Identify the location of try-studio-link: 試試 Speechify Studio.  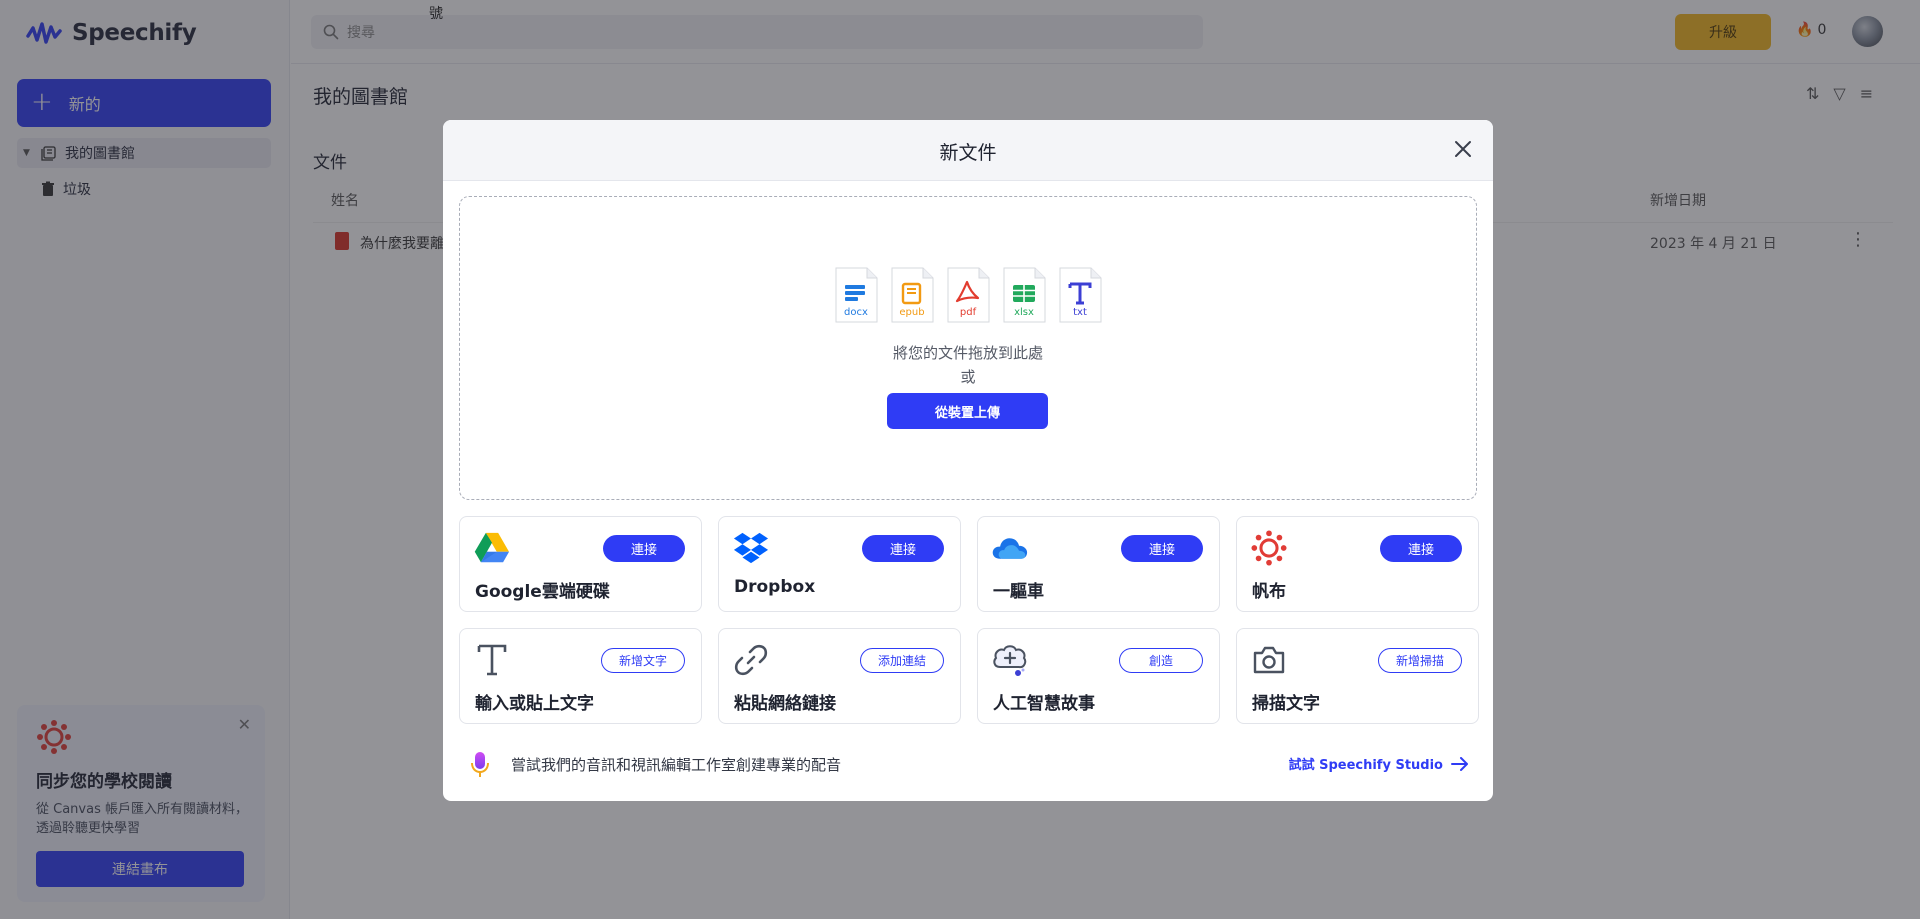
(1379, 763).